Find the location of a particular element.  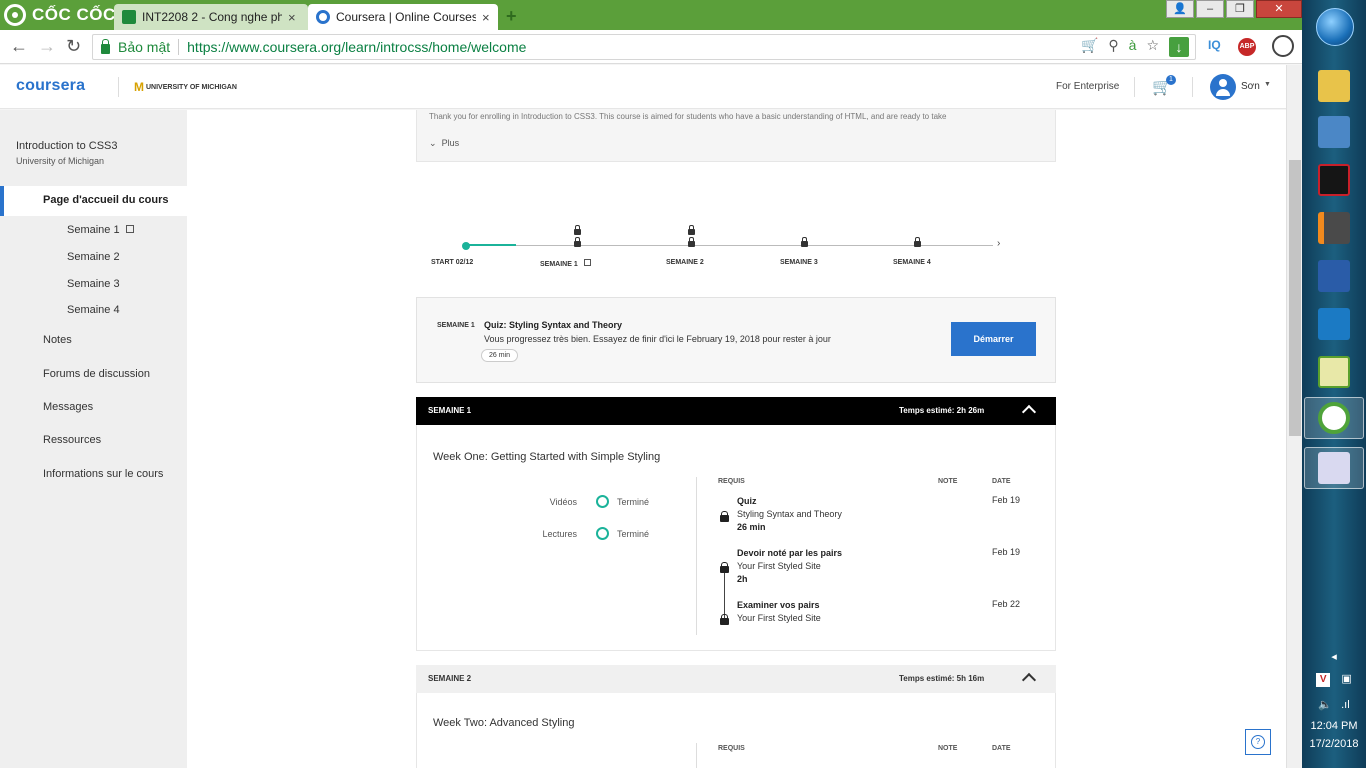

sidebar-item-messages: Messages is located at coordinates (68, 407).